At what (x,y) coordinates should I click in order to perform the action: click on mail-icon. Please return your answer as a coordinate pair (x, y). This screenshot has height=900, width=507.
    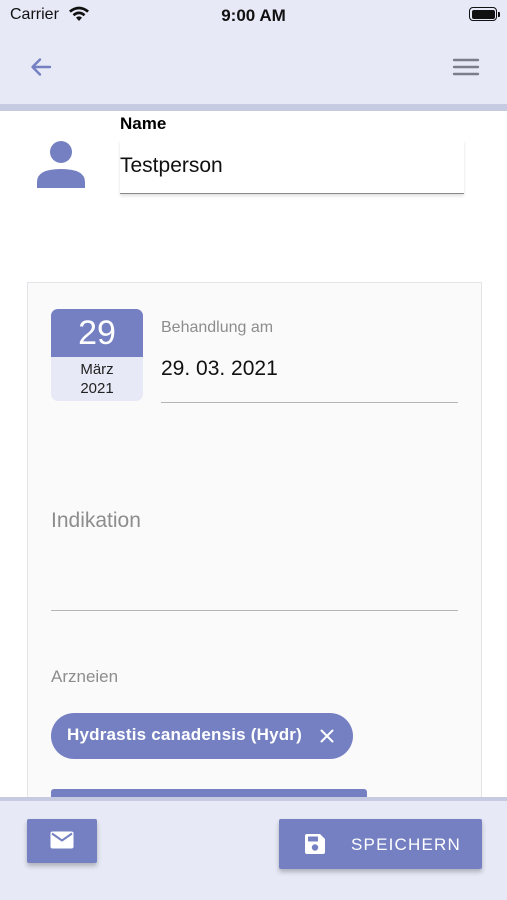
    Looking at the image, I should click on (62, 840).